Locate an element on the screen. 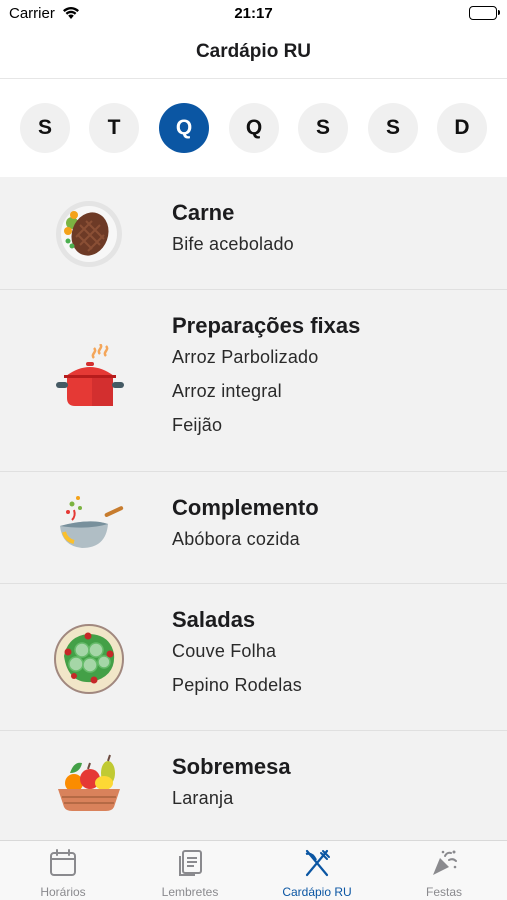 The width and height of the screenshot is (507, 900). menu-item-title: Carne is located at coordinates (203, 212).